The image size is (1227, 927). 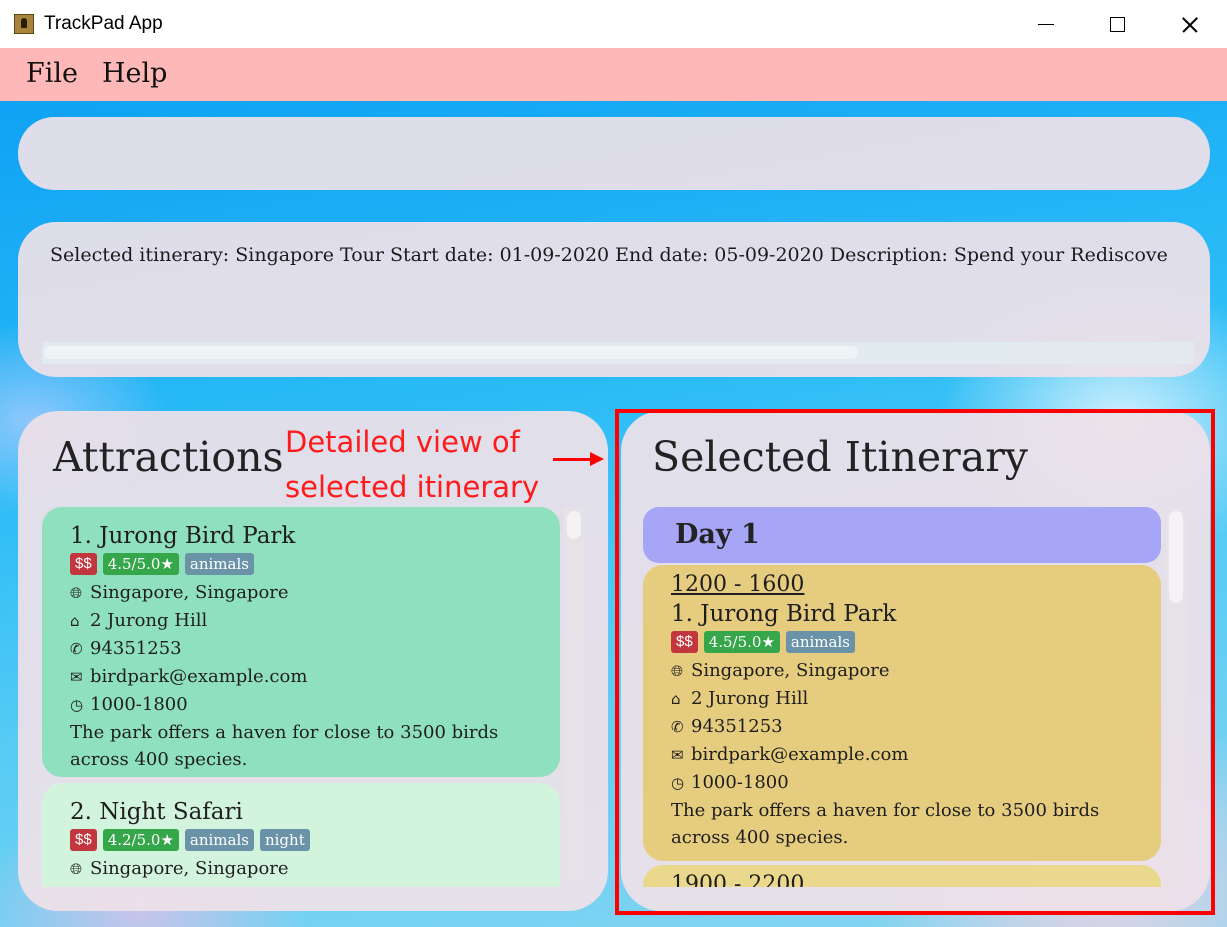 I want to click on result-scrollbar-thumb, so click(x=451, y=352).